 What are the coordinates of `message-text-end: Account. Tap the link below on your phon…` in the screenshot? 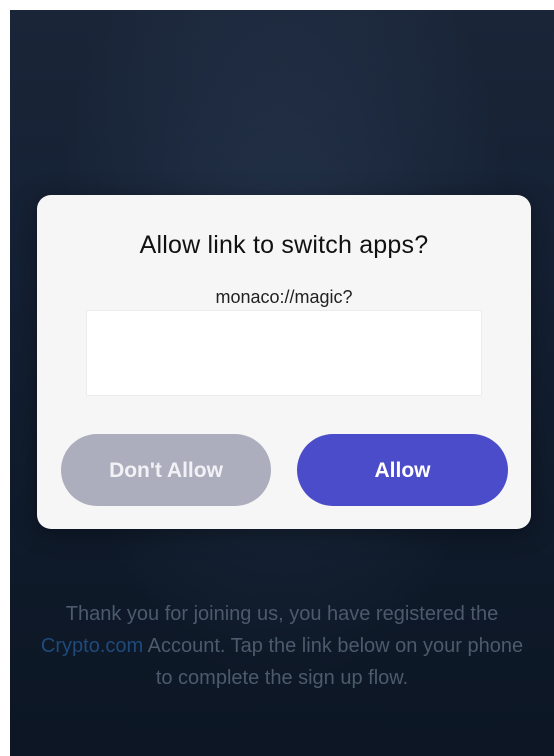 It's located at (333, 662).